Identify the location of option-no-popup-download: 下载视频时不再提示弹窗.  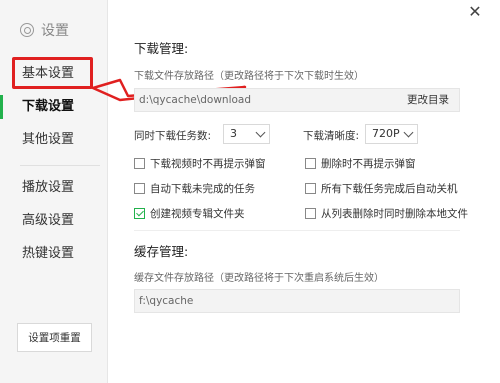
(200, 163).